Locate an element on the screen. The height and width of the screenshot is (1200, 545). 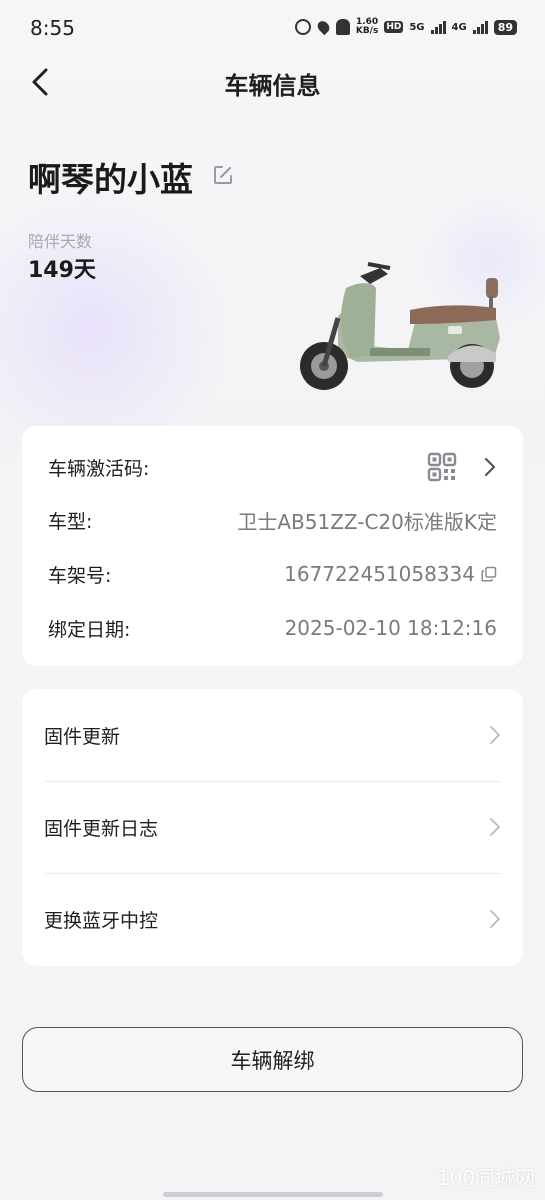
menu-item-firmware-log: 固件更新日志 is located at coordinates (272, 827).